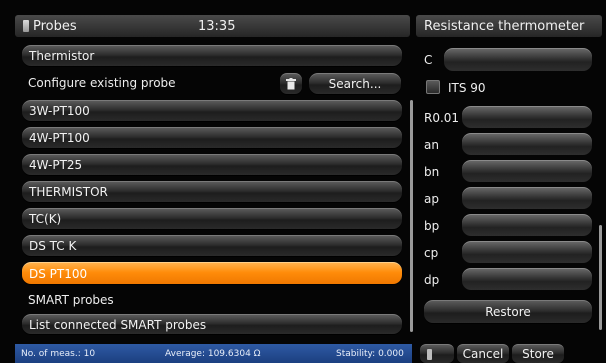 Image resolution: width=606 pixels, height=363 pixels. Describe the element at coordinates (518, 59) in the screenshot. I see `c-field` at that location.